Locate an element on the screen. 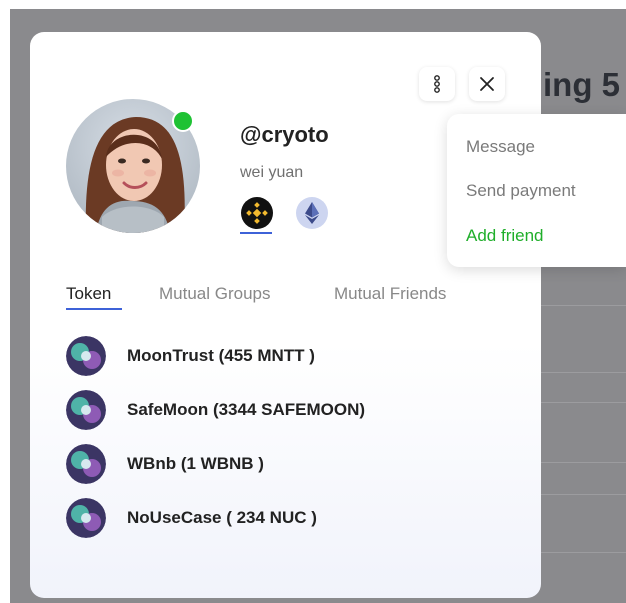 This screenshot has height=603, width=626. token-label: NoUseCase ( 234 NUC ) is located at coordinates (222, 517).